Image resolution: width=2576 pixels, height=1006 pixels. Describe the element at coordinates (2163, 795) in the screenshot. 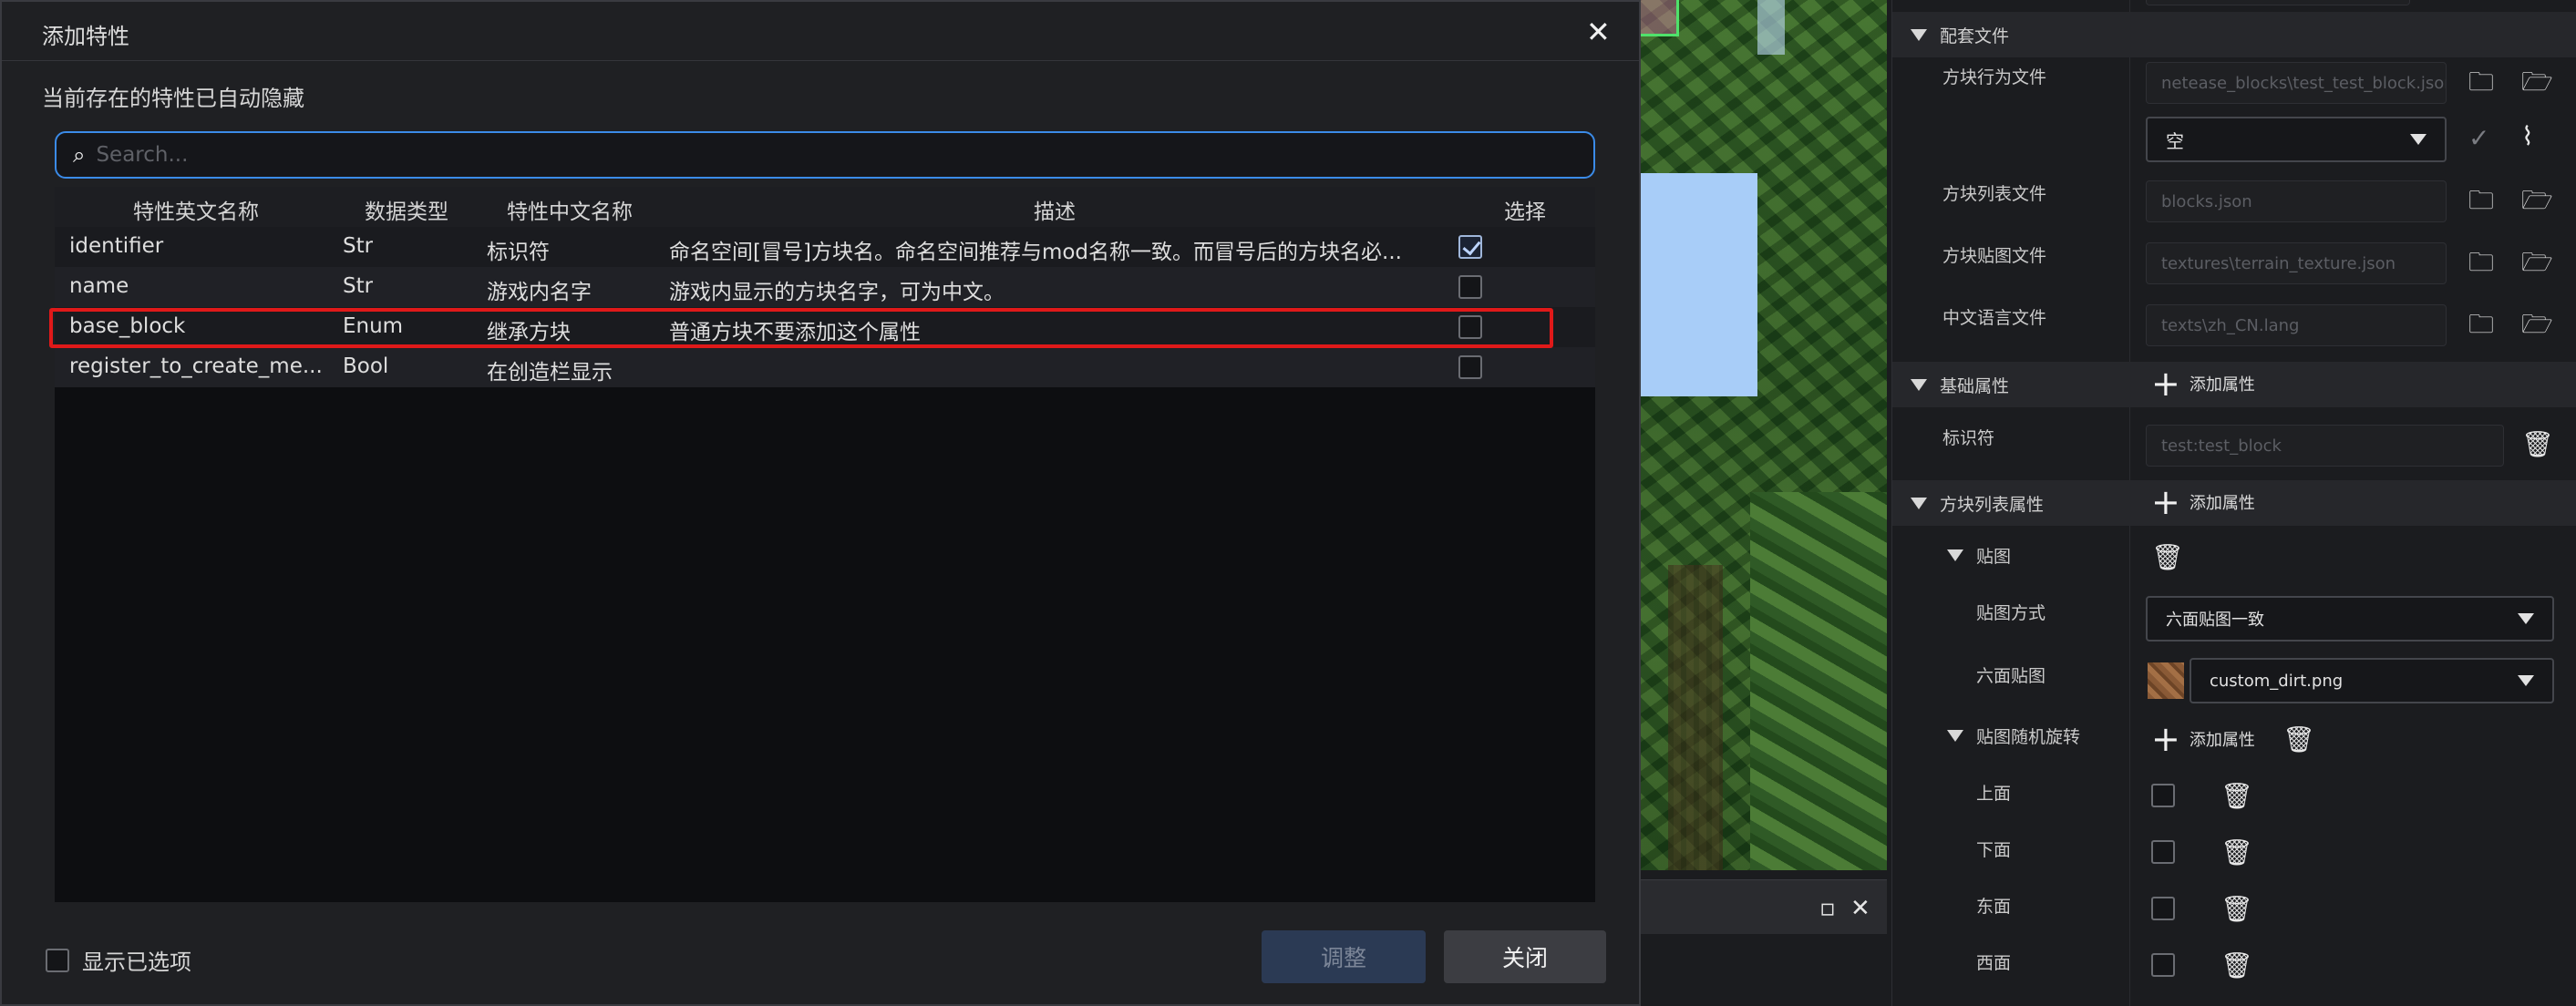

I see `face-up-checkbox` at that location.